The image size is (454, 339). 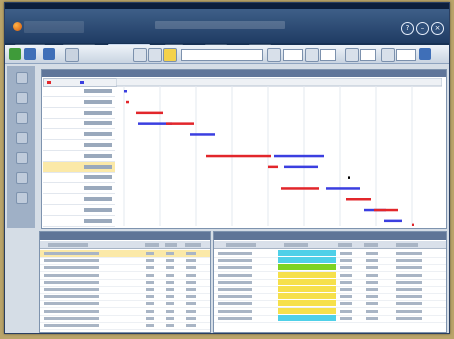 I want to click on left-panel-header, so click(x=125, y=236).